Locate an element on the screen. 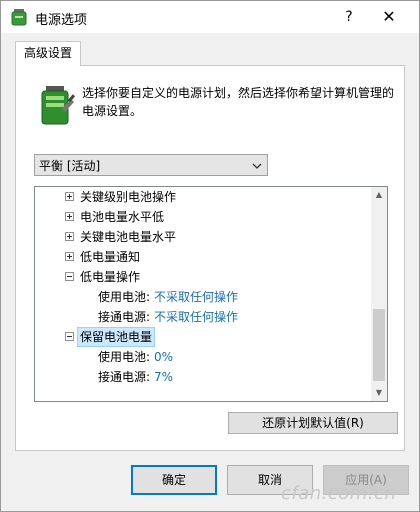  tree-item-label: 低电量通知 is located at coordinates (110, 257).